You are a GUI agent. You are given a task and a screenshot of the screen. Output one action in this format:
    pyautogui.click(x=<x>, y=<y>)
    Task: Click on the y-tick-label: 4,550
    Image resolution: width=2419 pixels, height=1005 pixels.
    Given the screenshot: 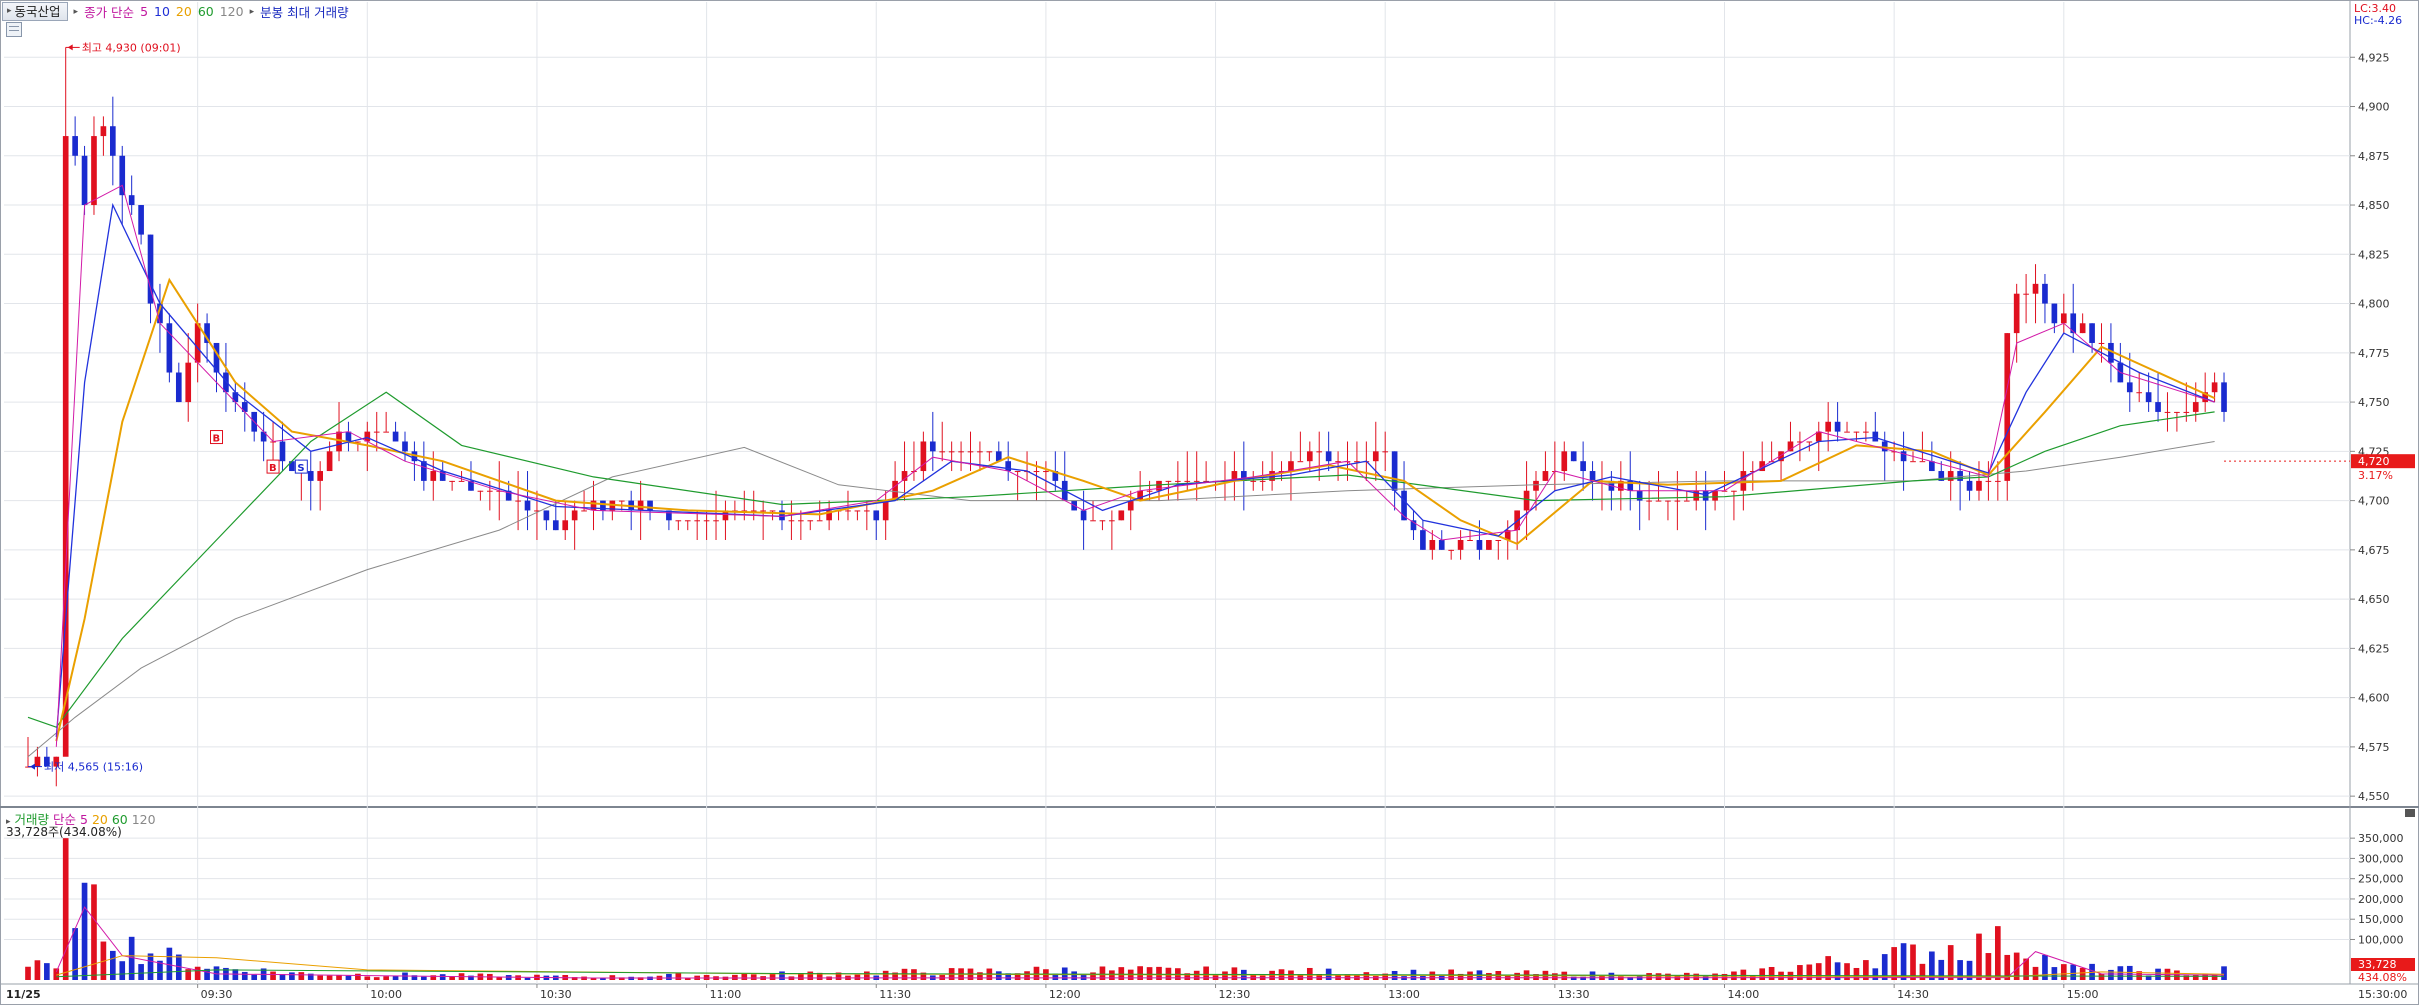 What is the action you would take?
    pyautogui.click(x=2374, y=796)
    